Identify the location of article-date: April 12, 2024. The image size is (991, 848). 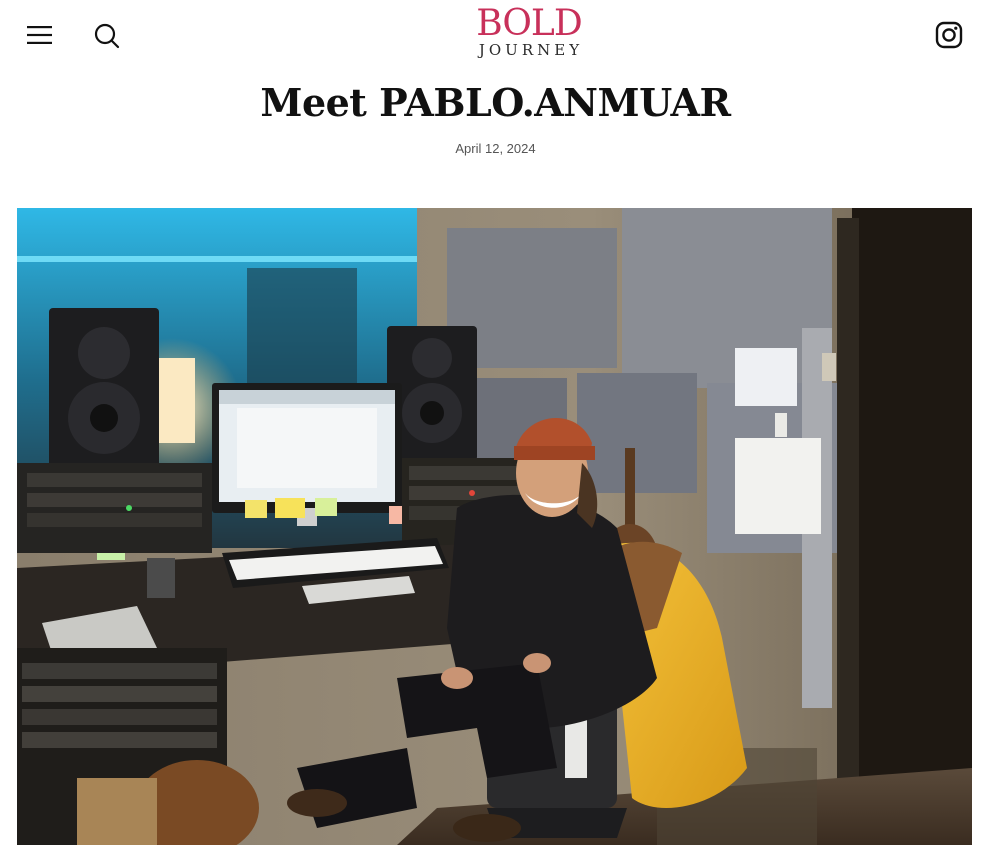
(495, 148).